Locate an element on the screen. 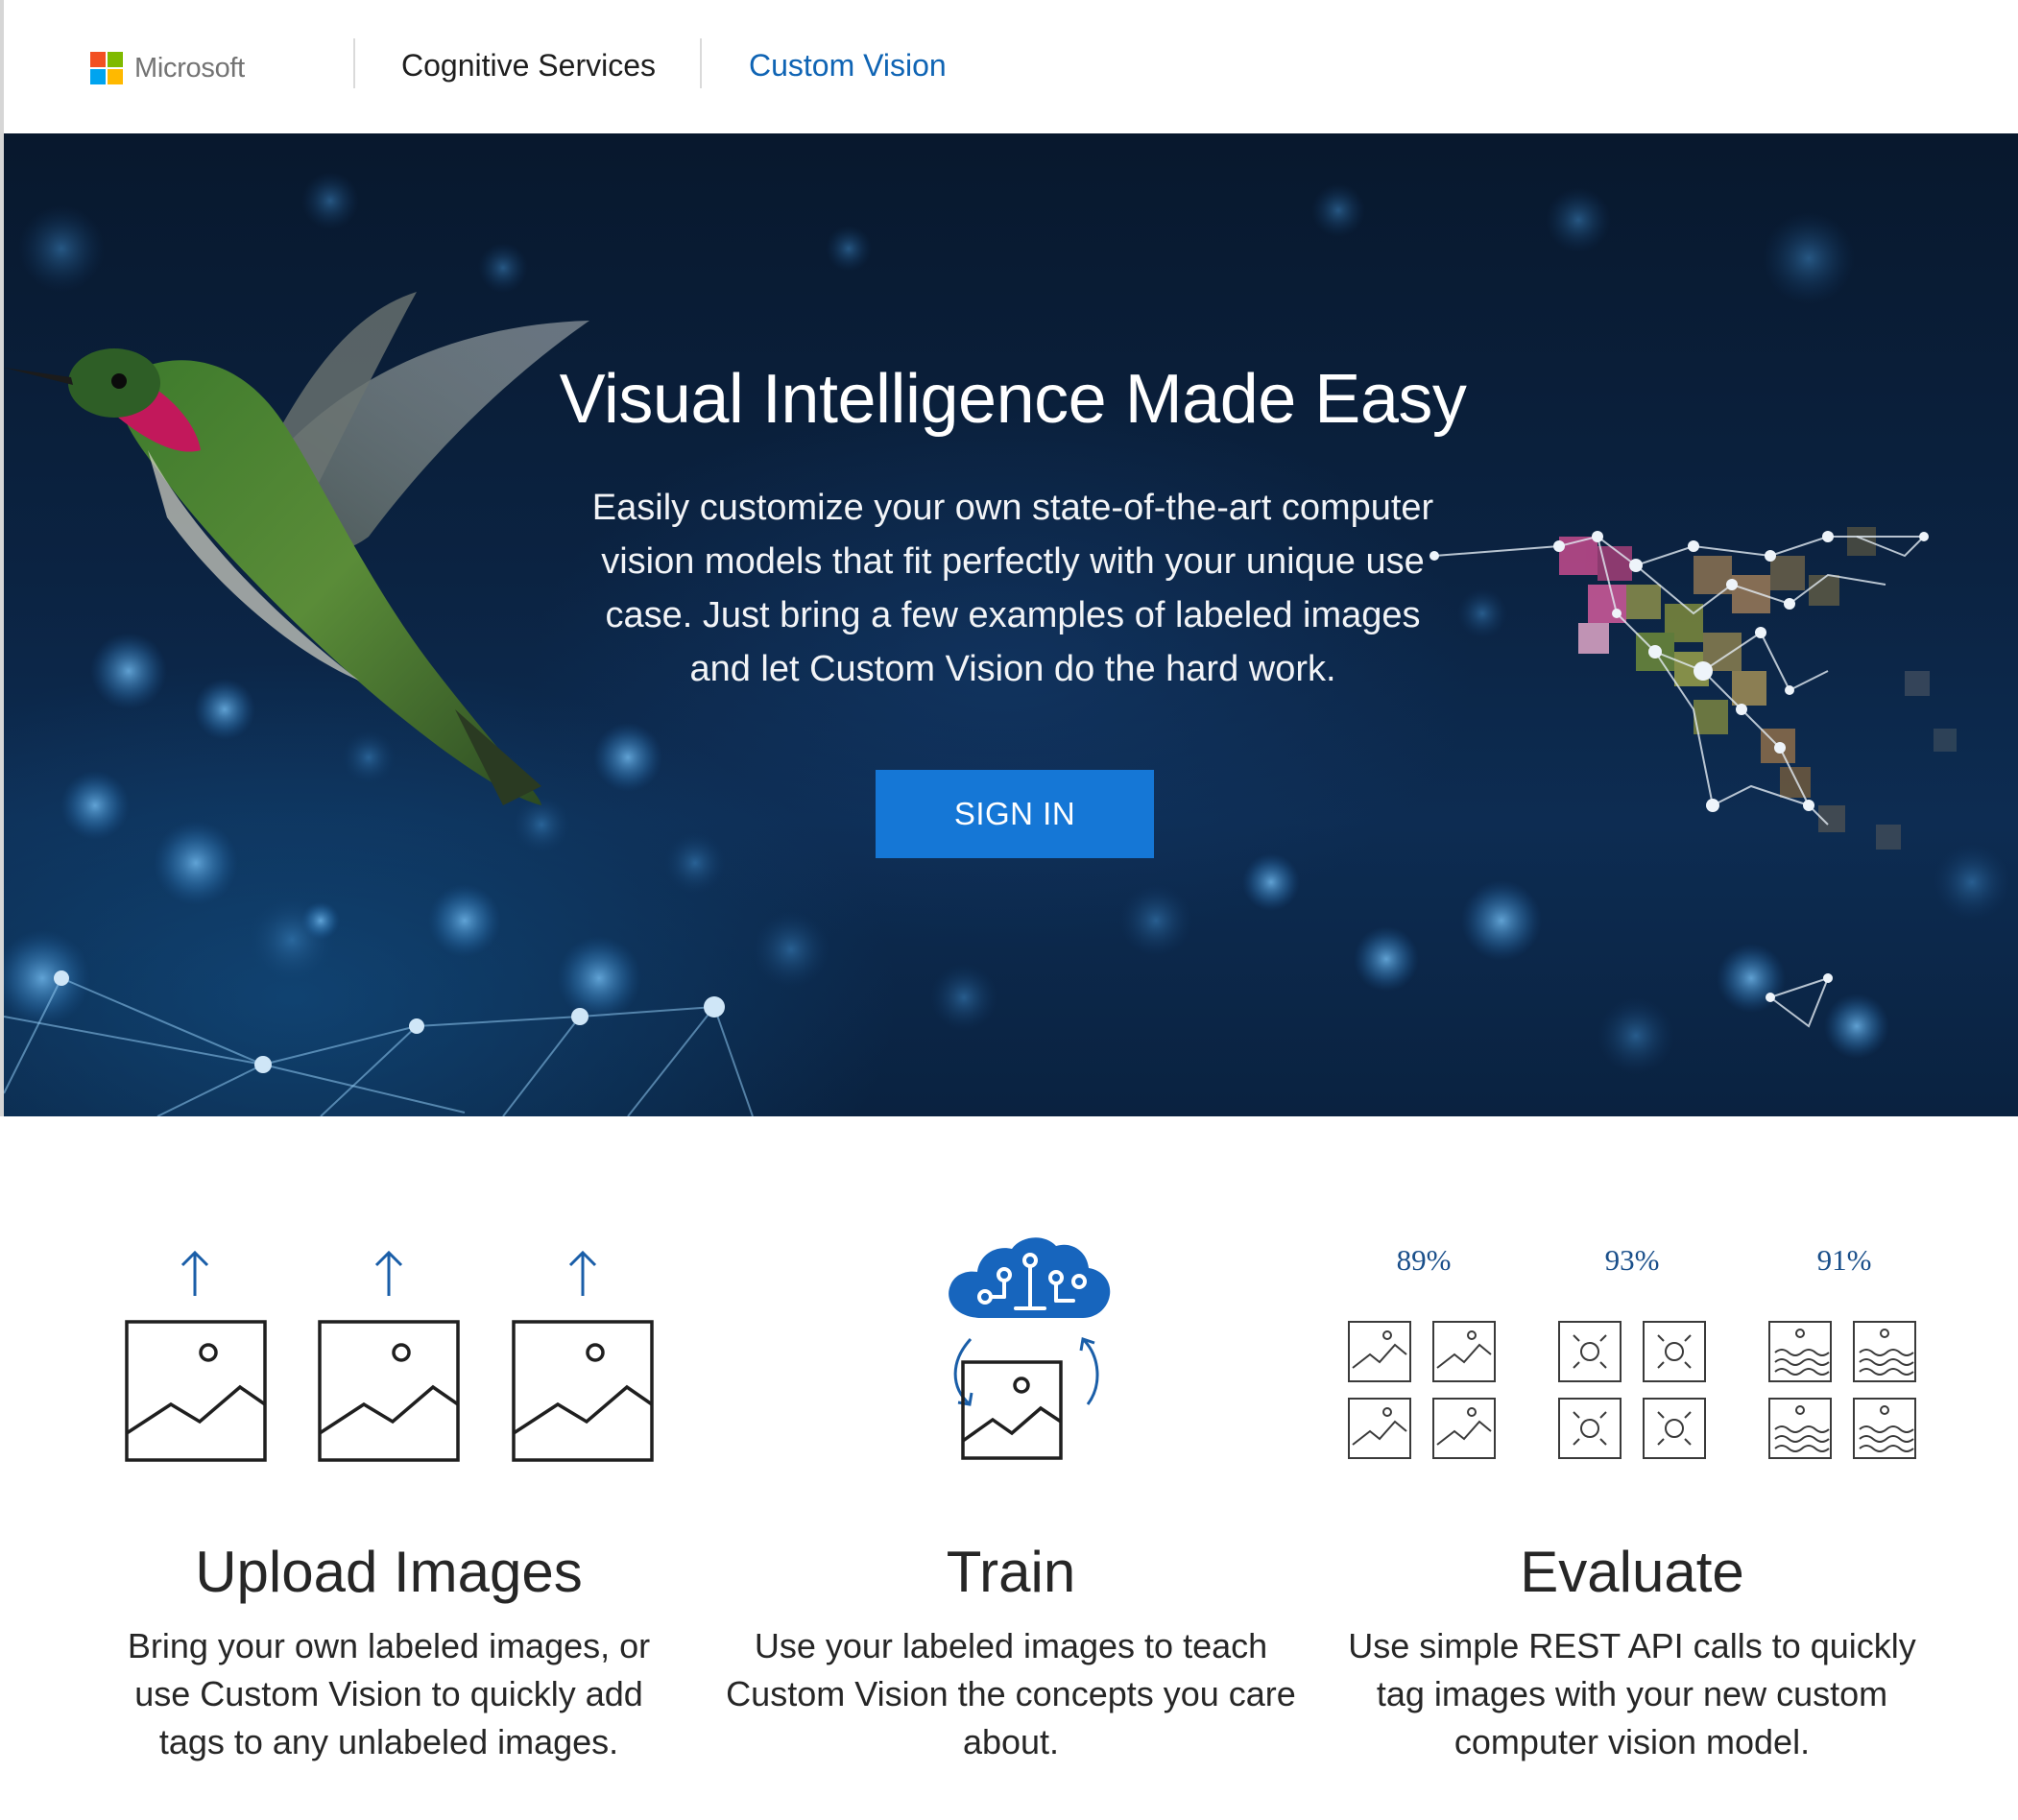  nav-cognitive-services: Cognitive Services is located at coordinates (528, 66).